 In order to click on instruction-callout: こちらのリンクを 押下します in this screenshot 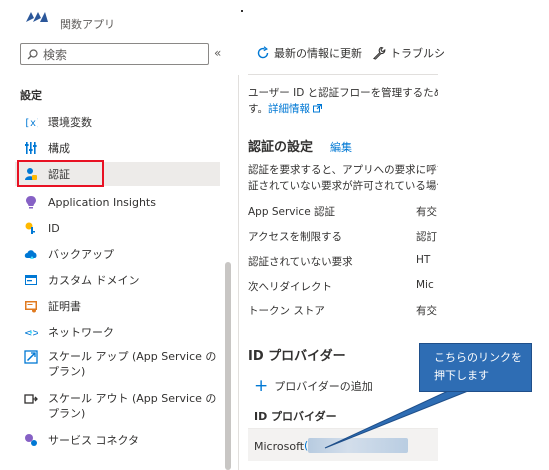, I will do `click(475, 367)`.